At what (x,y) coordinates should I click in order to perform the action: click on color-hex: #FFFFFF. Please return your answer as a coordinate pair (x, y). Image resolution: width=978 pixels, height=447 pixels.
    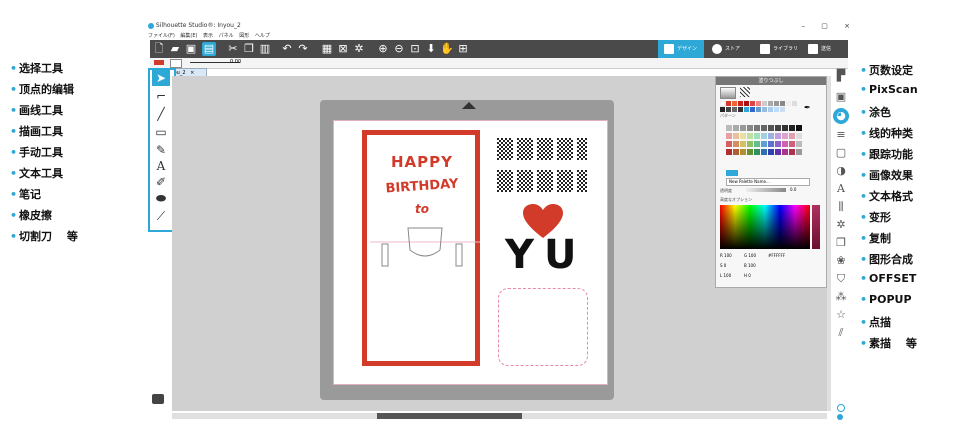
    Looking at the image, I should click on (776, 255).